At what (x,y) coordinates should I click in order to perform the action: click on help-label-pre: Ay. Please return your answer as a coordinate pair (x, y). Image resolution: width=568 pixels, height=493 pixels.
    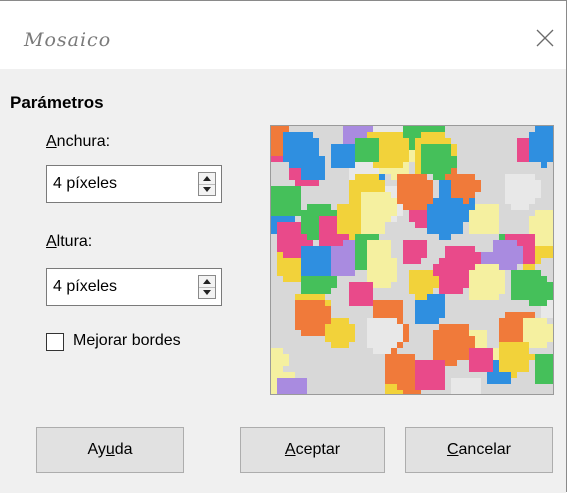
    Looking at the image, I should click on (96, 449).